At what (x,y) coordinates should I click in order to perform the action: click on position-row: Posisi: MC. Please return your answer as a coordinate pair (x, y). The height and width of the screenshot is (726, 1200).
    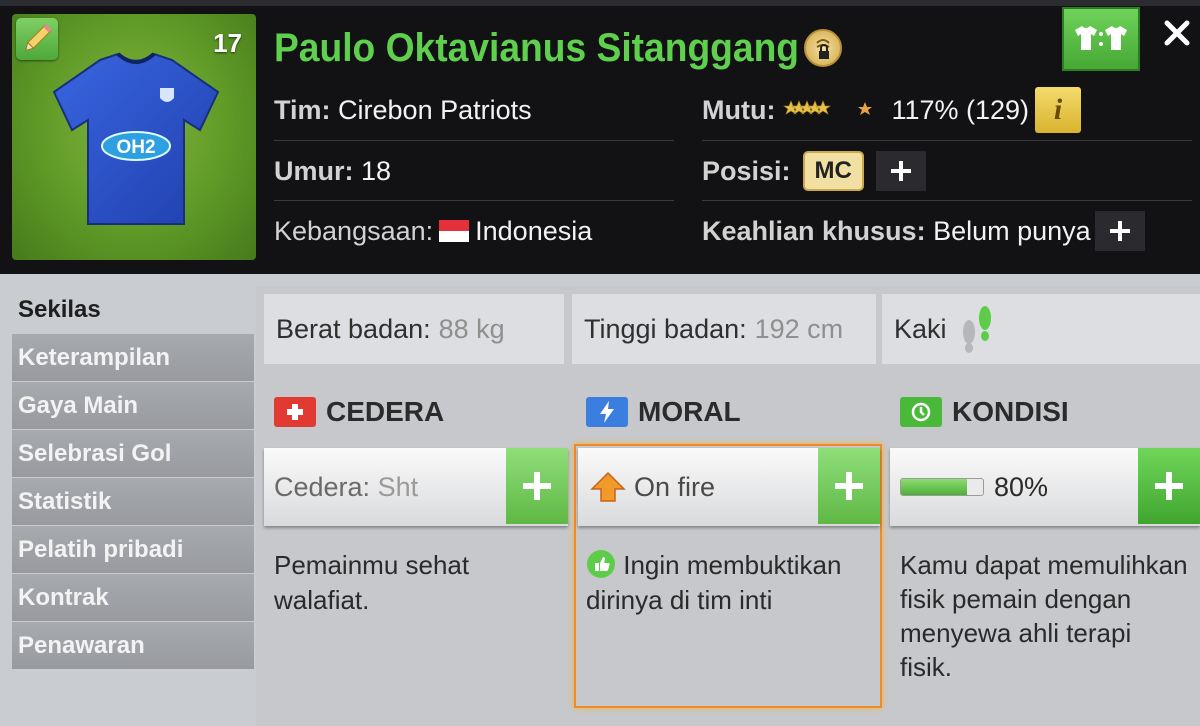
    Looking at the image, I should click on (814, 171).